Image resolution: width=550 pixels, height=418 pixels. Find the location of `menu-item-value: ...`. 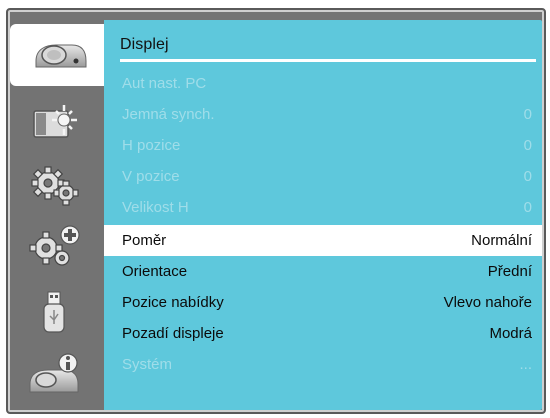

menu-item-value: ... is located at coordinates (525, 364).